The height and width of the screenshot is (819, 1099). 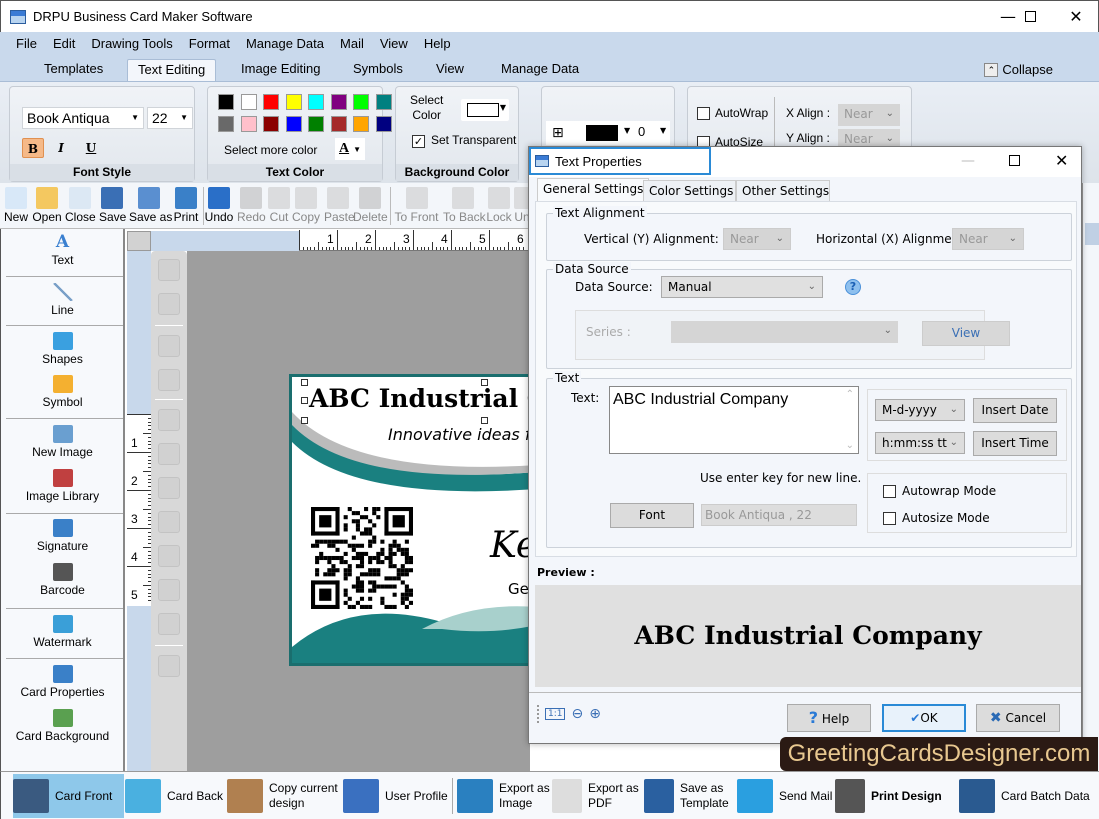 What do you see at coordinates (350, 149) in the screenshot?
I see `font-color-button: A ▼` at bounding box center [350, 149].